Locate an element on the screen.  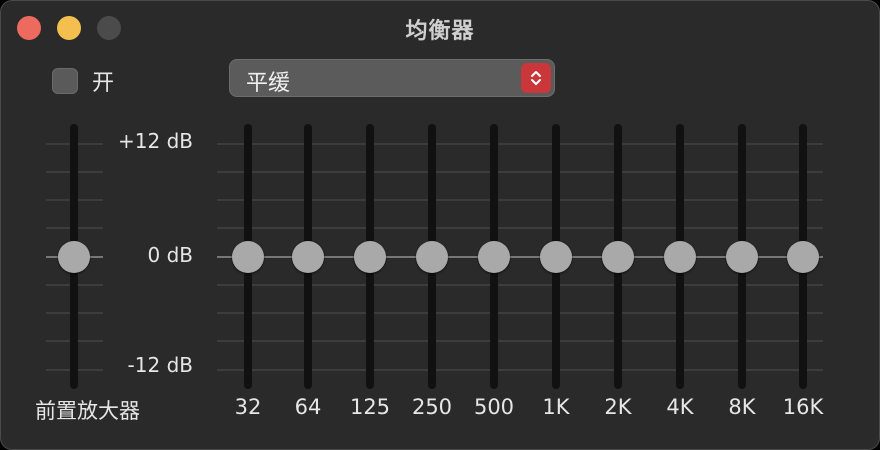
db-min-label: -12 dB is located at coordinates (160, 365).